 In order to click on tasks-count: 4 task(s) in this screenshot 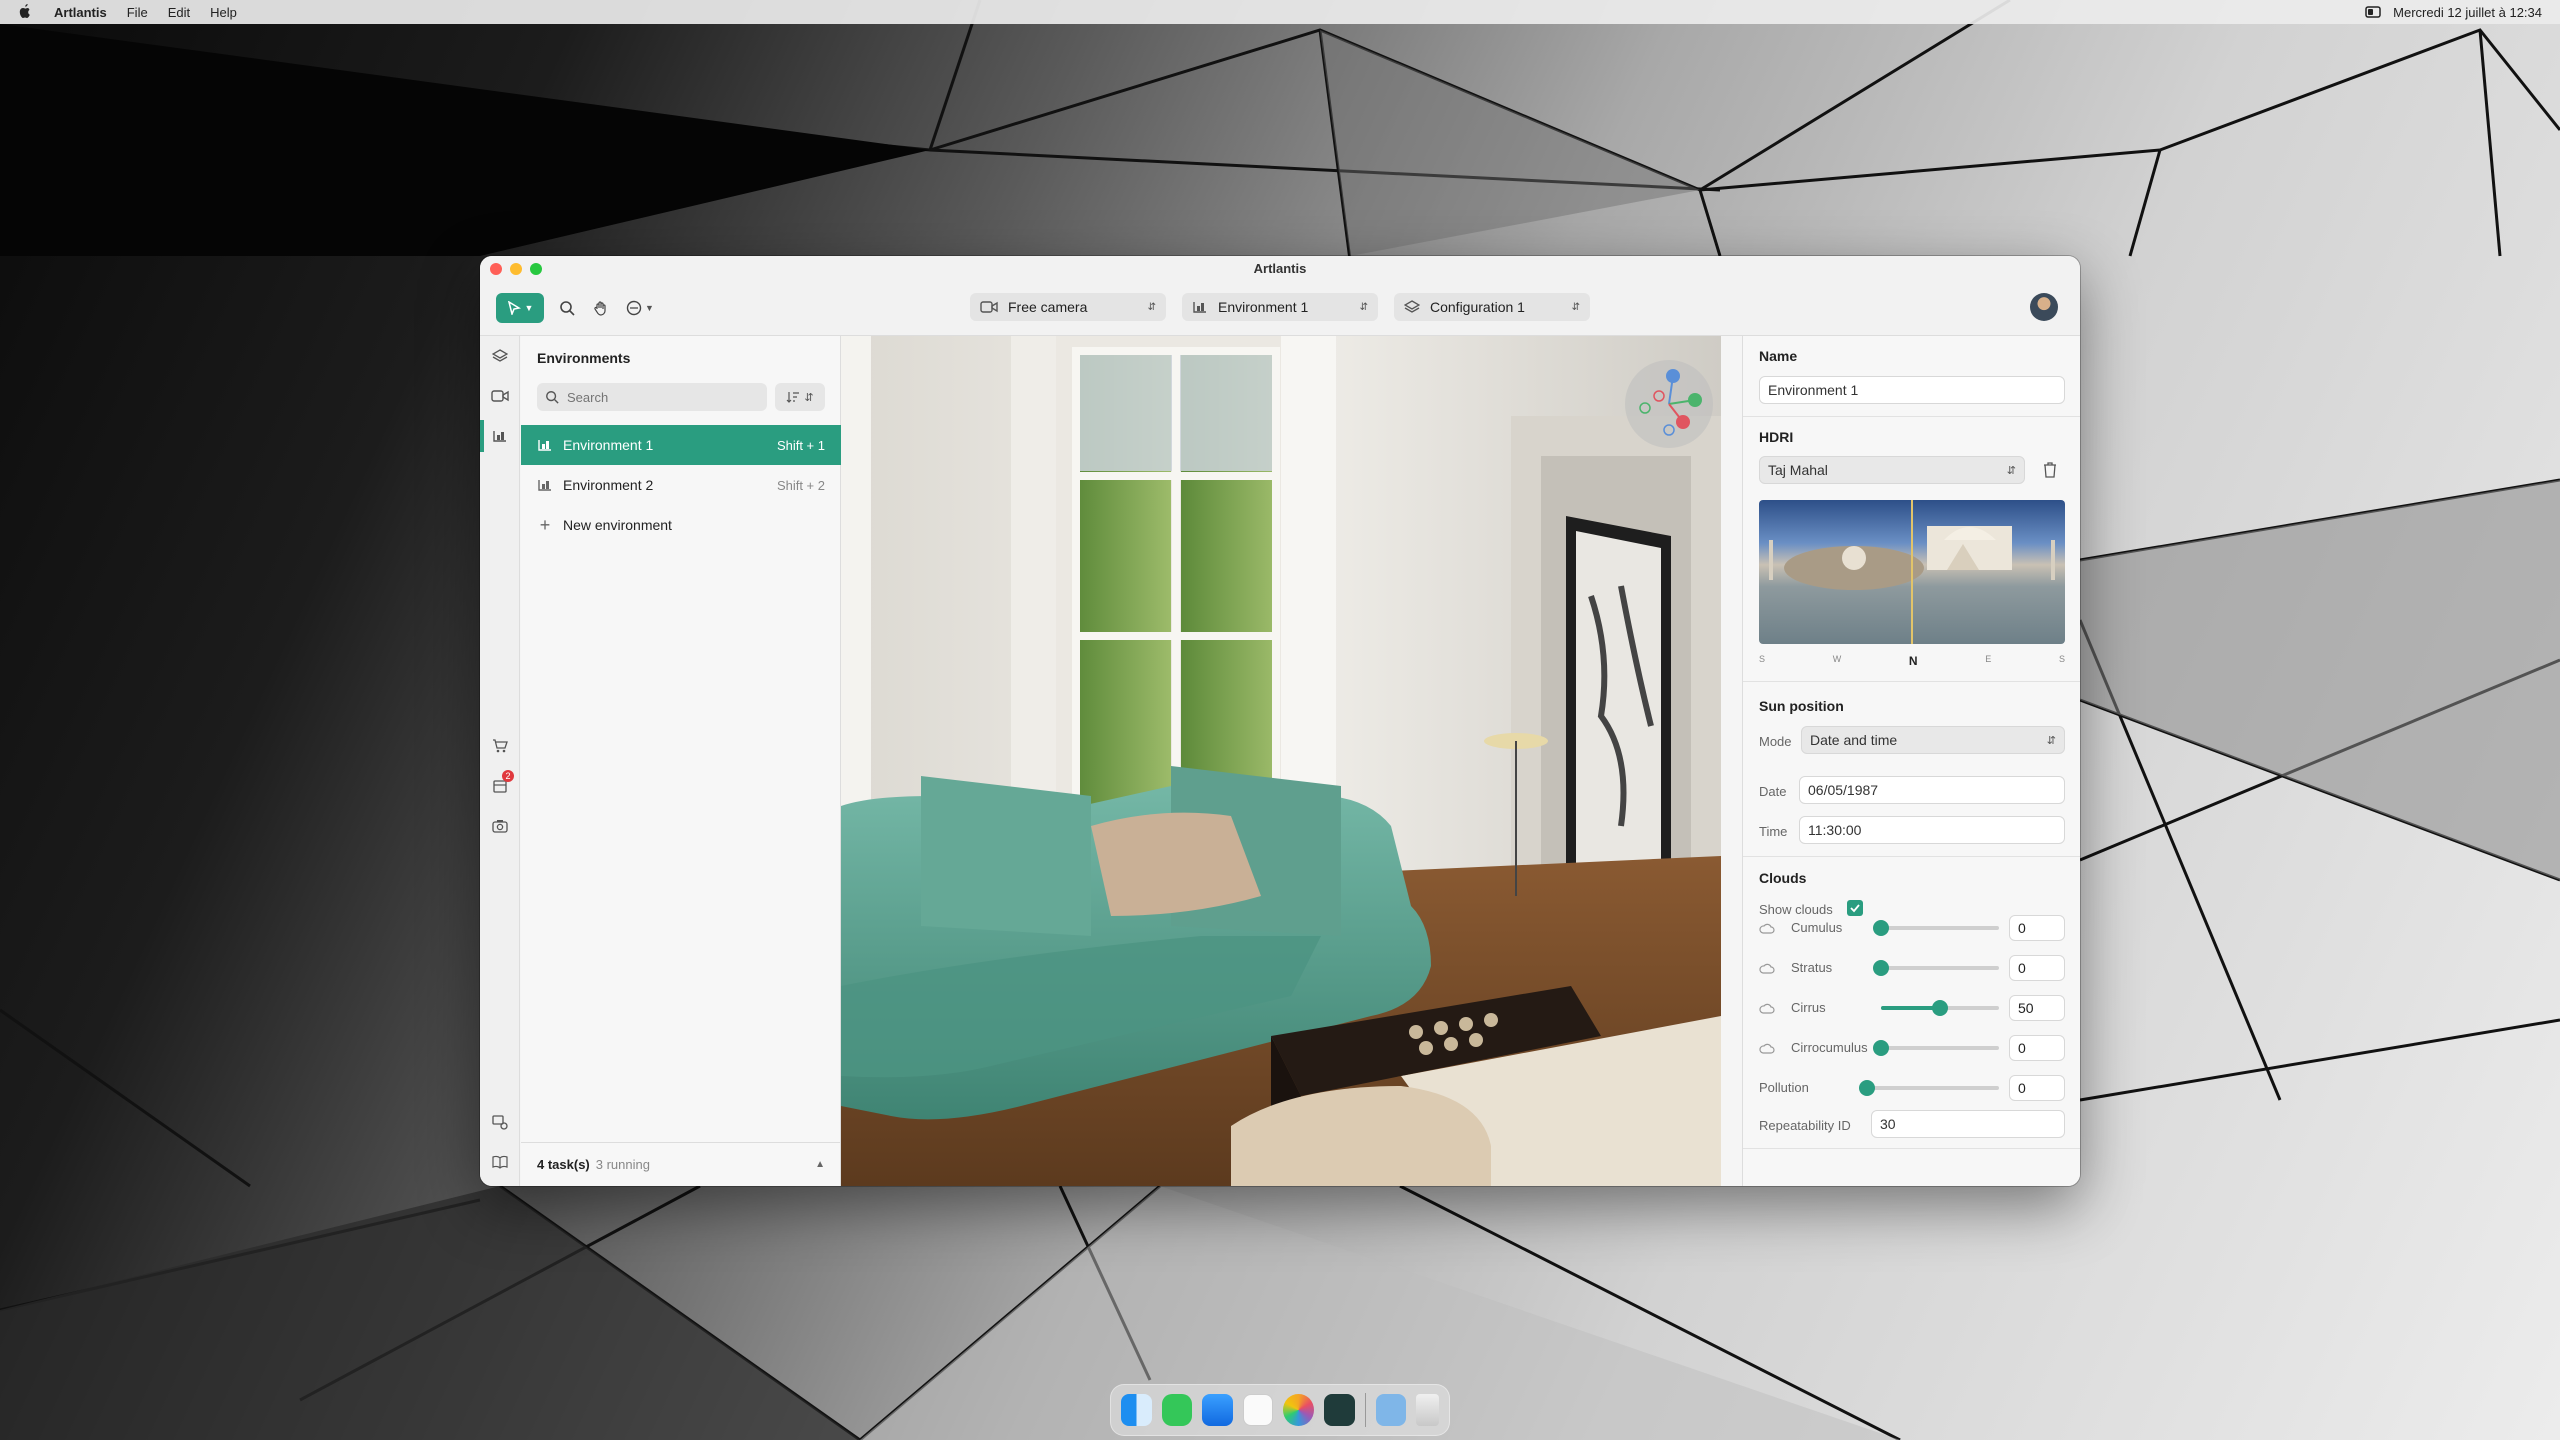, I will do `click(563, 1164)`.